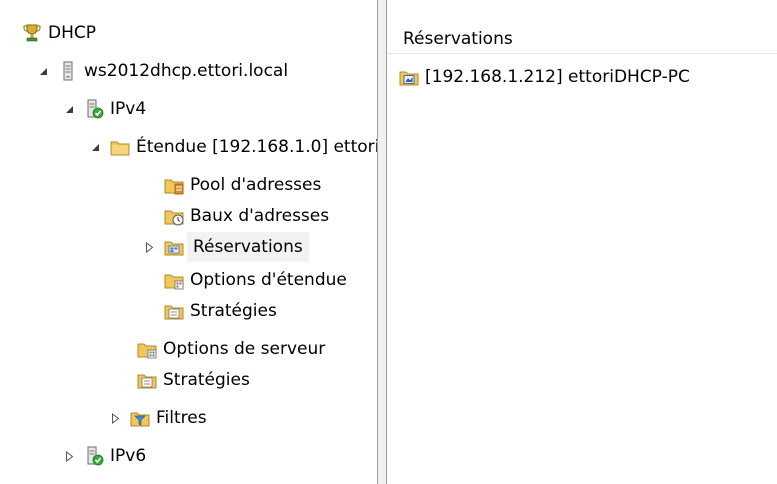  I want to click on tree-item-label: Réservations, so click(248, 247).